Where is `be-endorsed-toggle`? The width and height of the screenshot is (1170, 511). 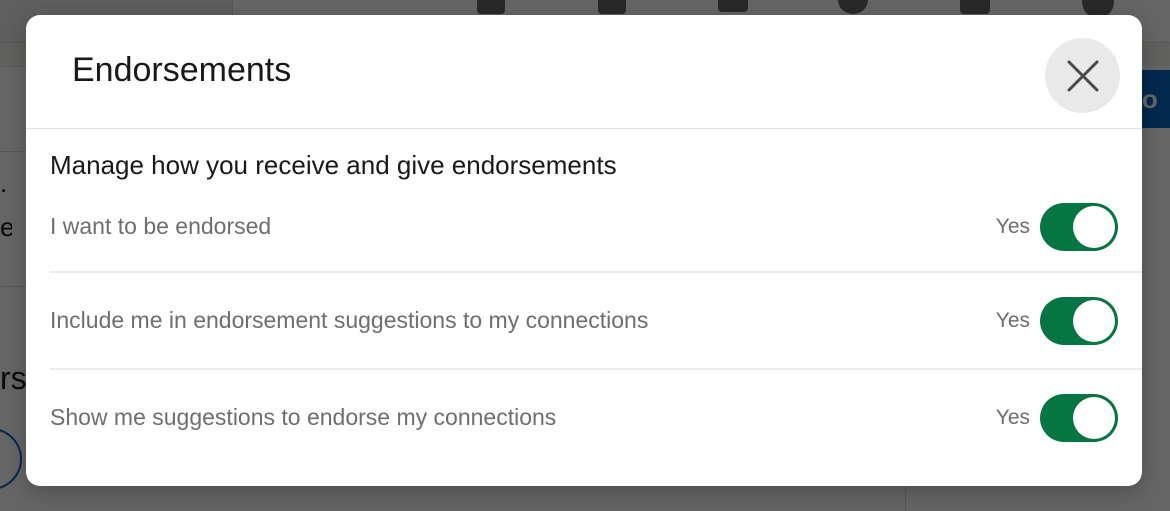 be-endorsed-toggle is located at coordinates (1079, 226).